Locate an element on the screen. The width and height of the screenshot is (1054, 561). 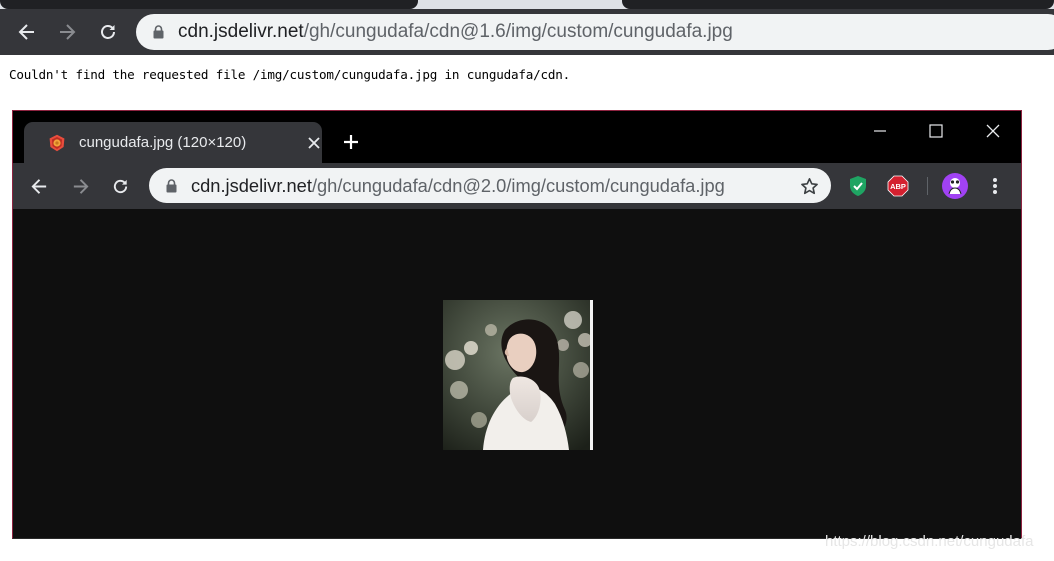
more-vertical-icon is located at coordinates (995, 186).